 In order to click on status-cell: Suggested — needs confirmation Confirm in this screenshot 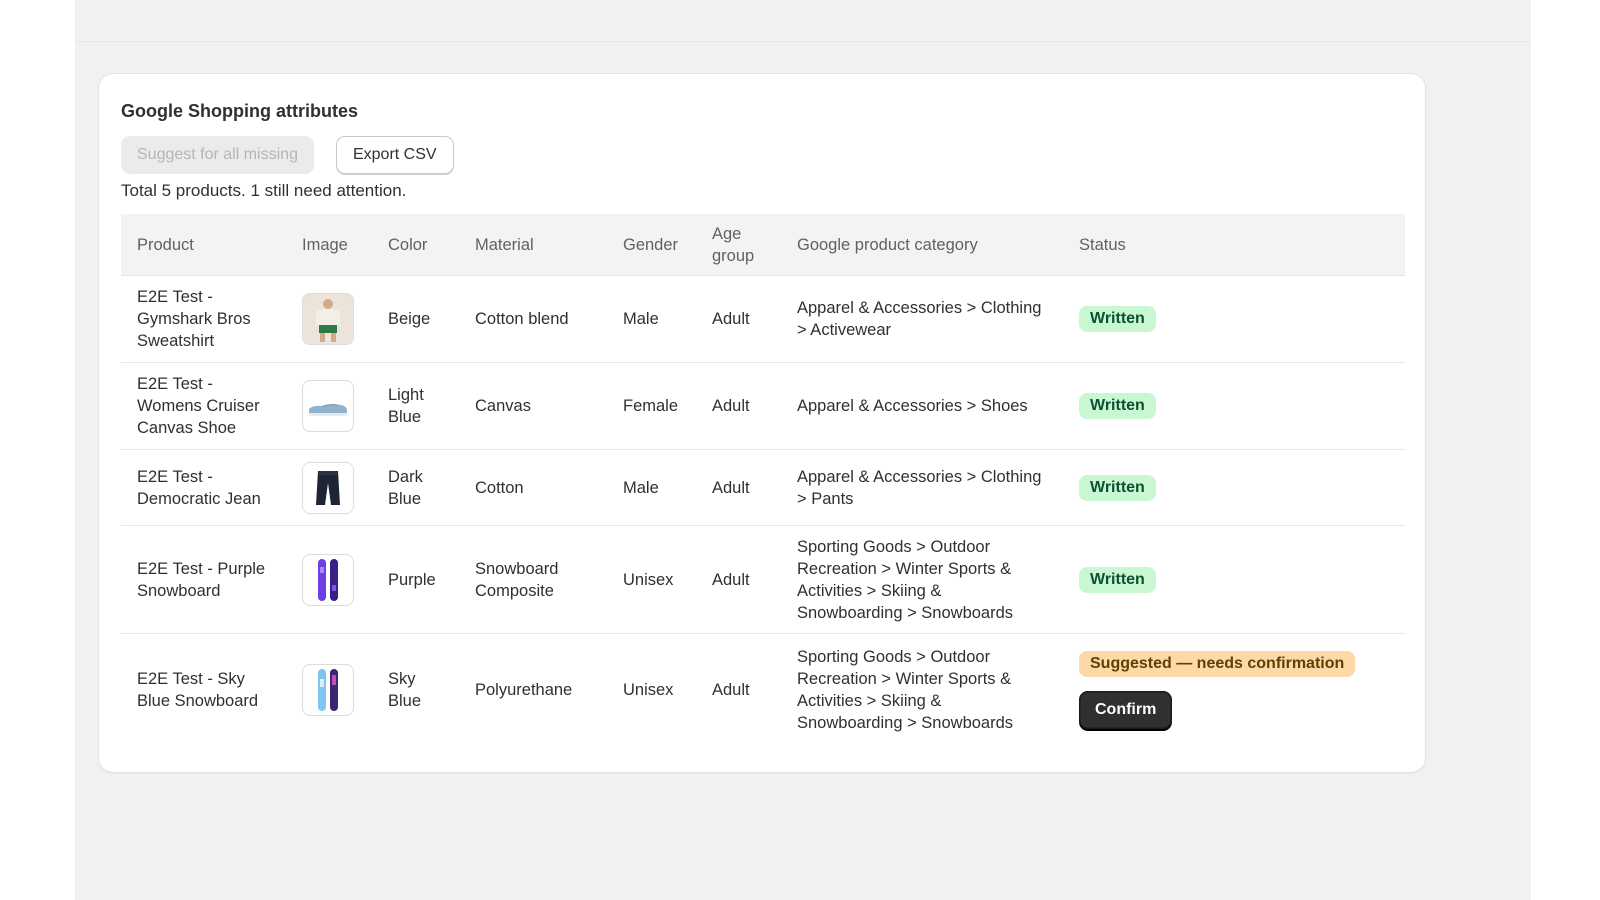, I will do `click(1234, 689)`.